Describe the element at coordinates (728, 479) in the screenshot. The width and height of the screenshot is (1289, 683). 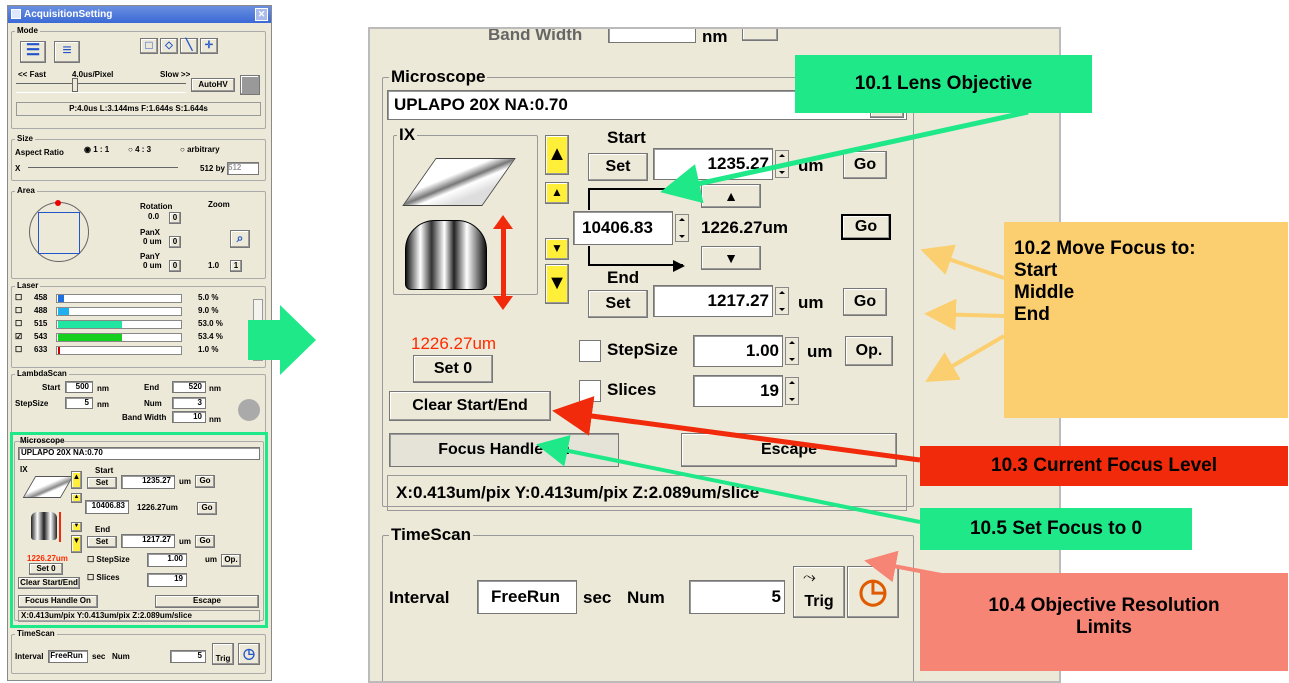
I see `arrow-set0` at that location.